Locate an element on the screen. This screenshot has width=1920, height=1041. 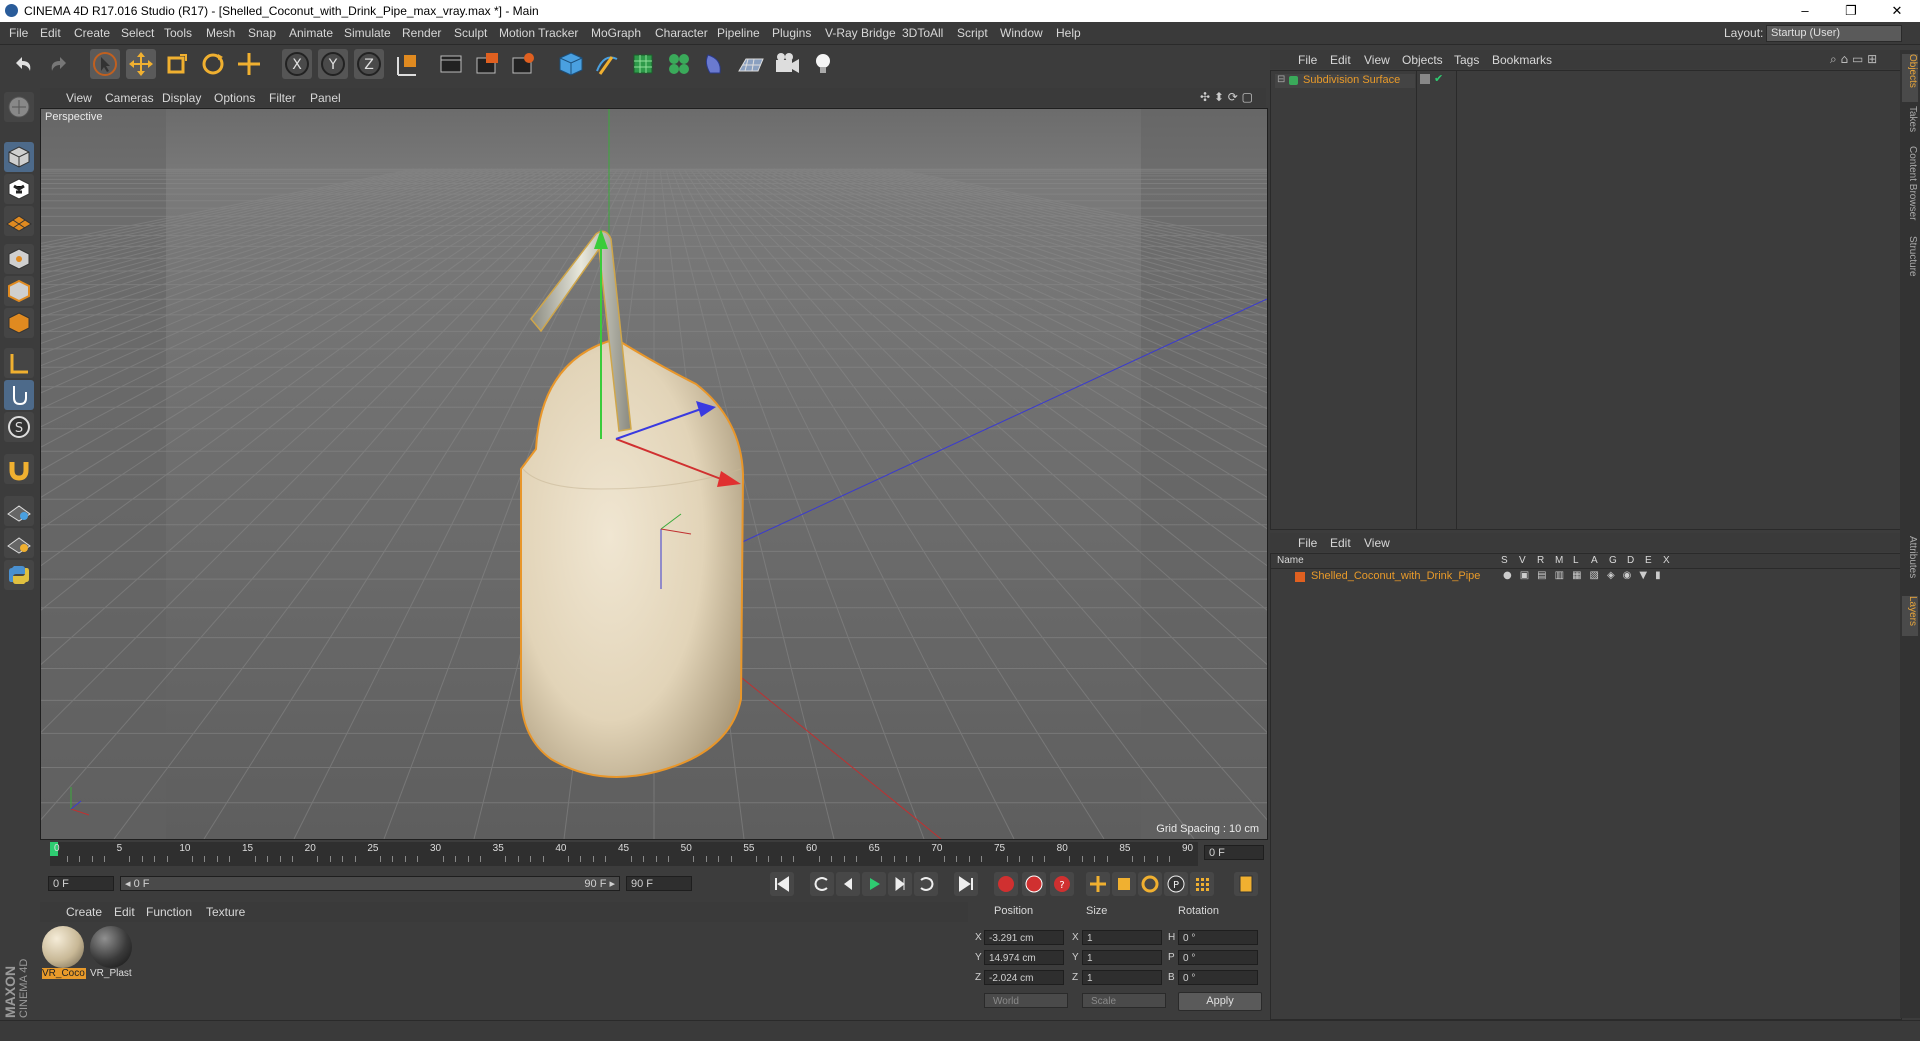
tab-structure: Structure is located at coordinates (1910, 261).